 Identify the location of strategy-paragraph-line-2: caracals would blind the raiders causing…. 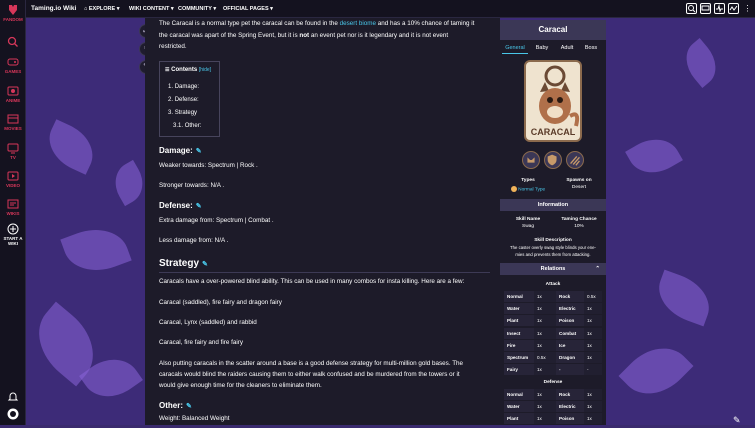
(309, 374).